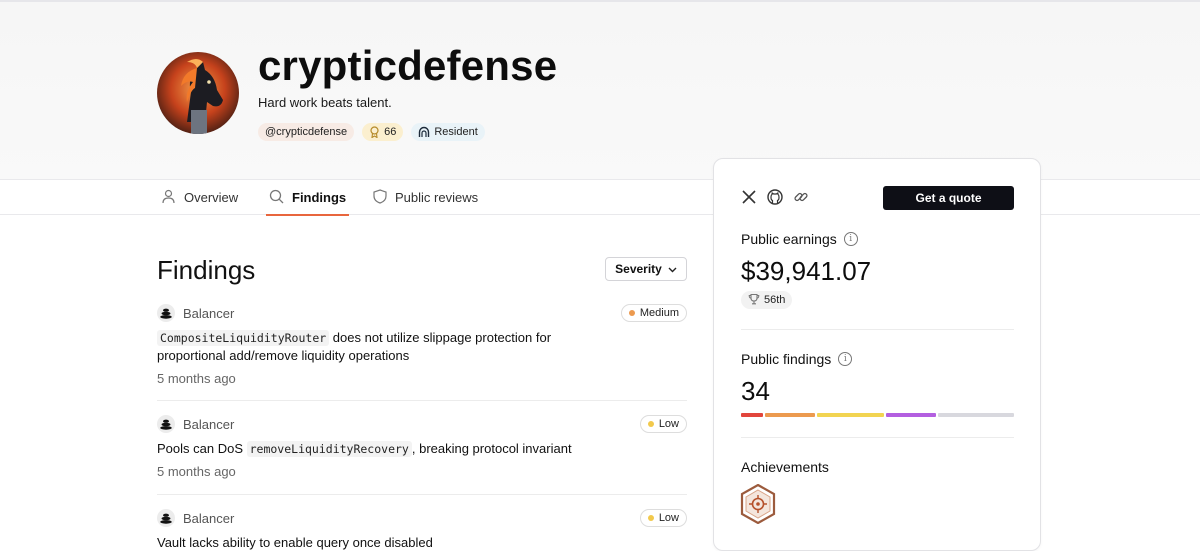 The image size is (1200, 551). What do you see at coordinates (243, 338) in the screenshot?
I see `finding-title-code: CompositeLiquidityRouter` at bounding box center [243, 338].